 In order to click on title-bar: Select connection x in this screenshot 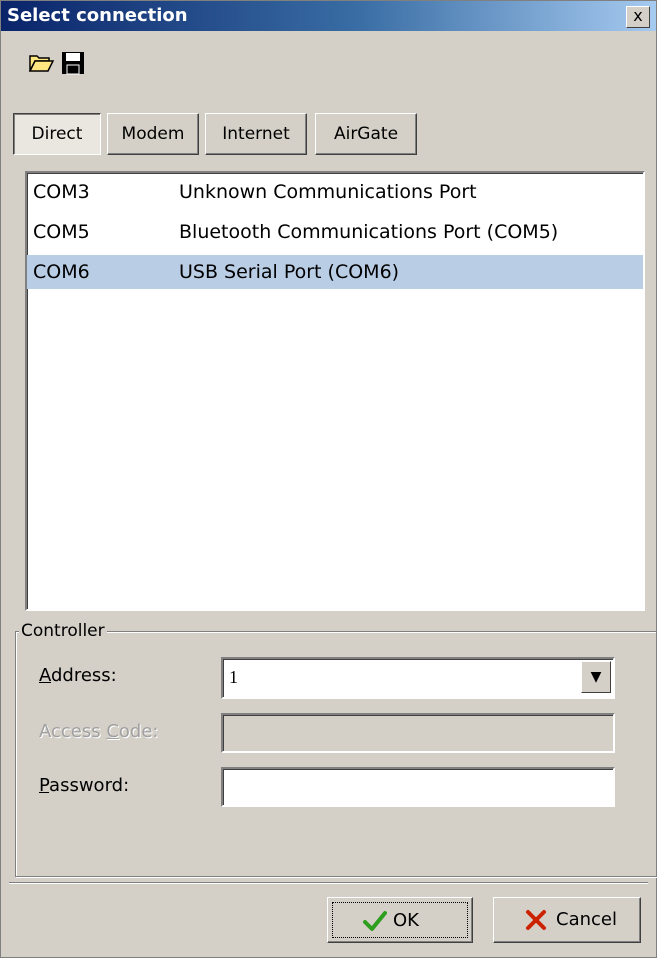, I will do `click(328, 16)`.